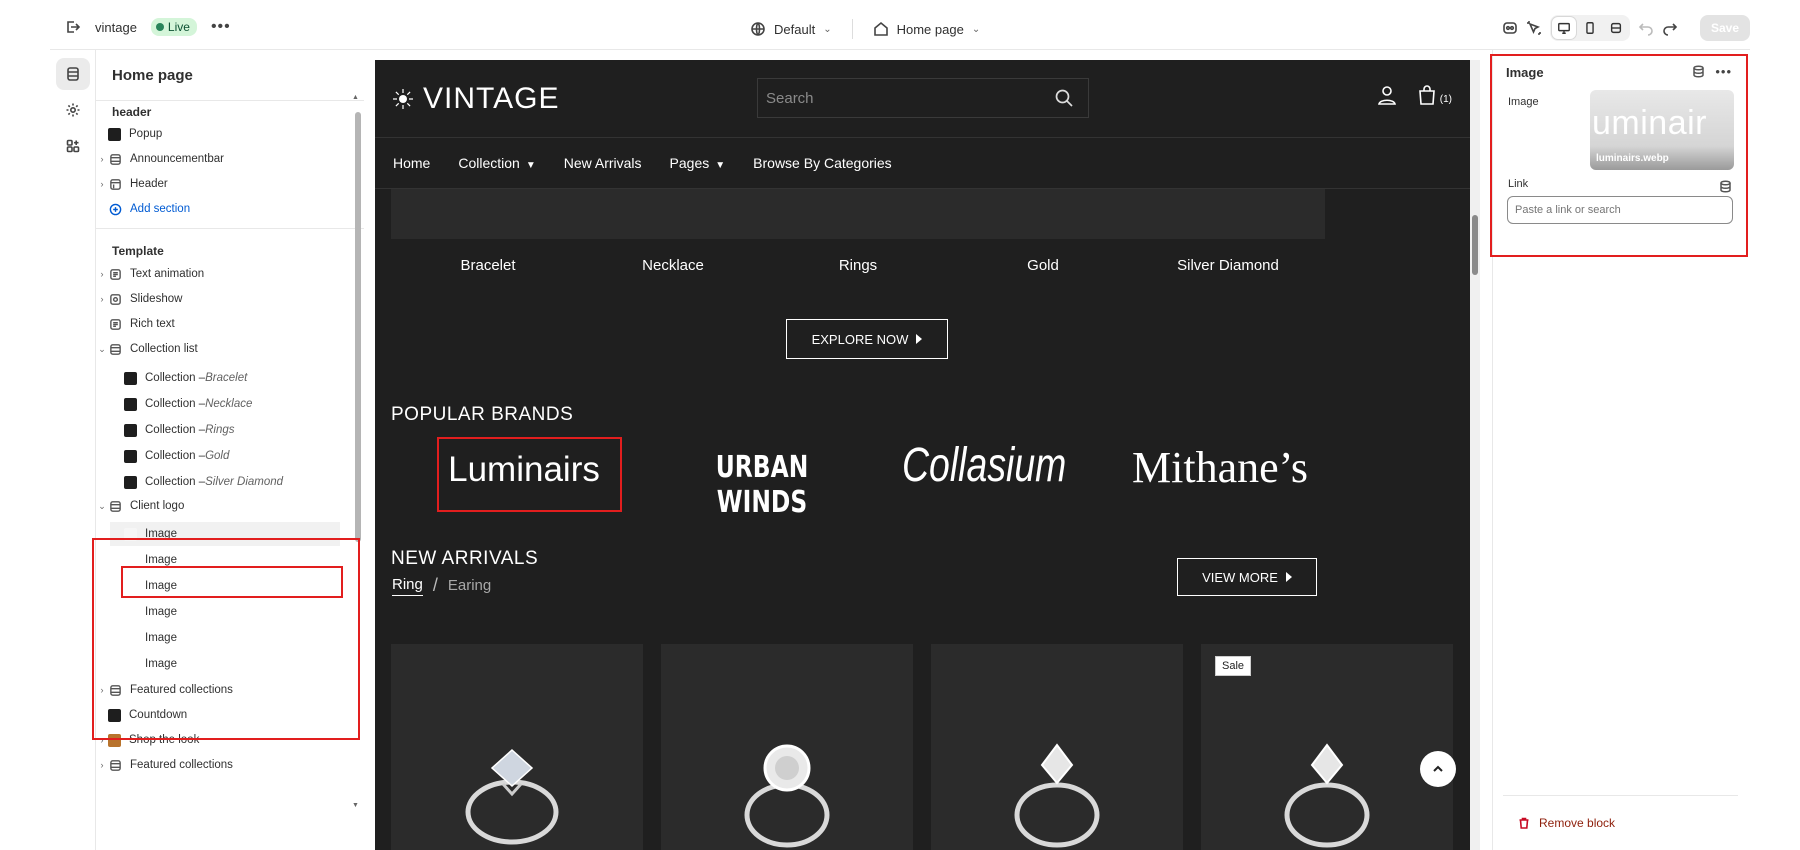 This screenshot has width=1800, height=850. I want to click on collection-card: Necklace, so click(673, 231).